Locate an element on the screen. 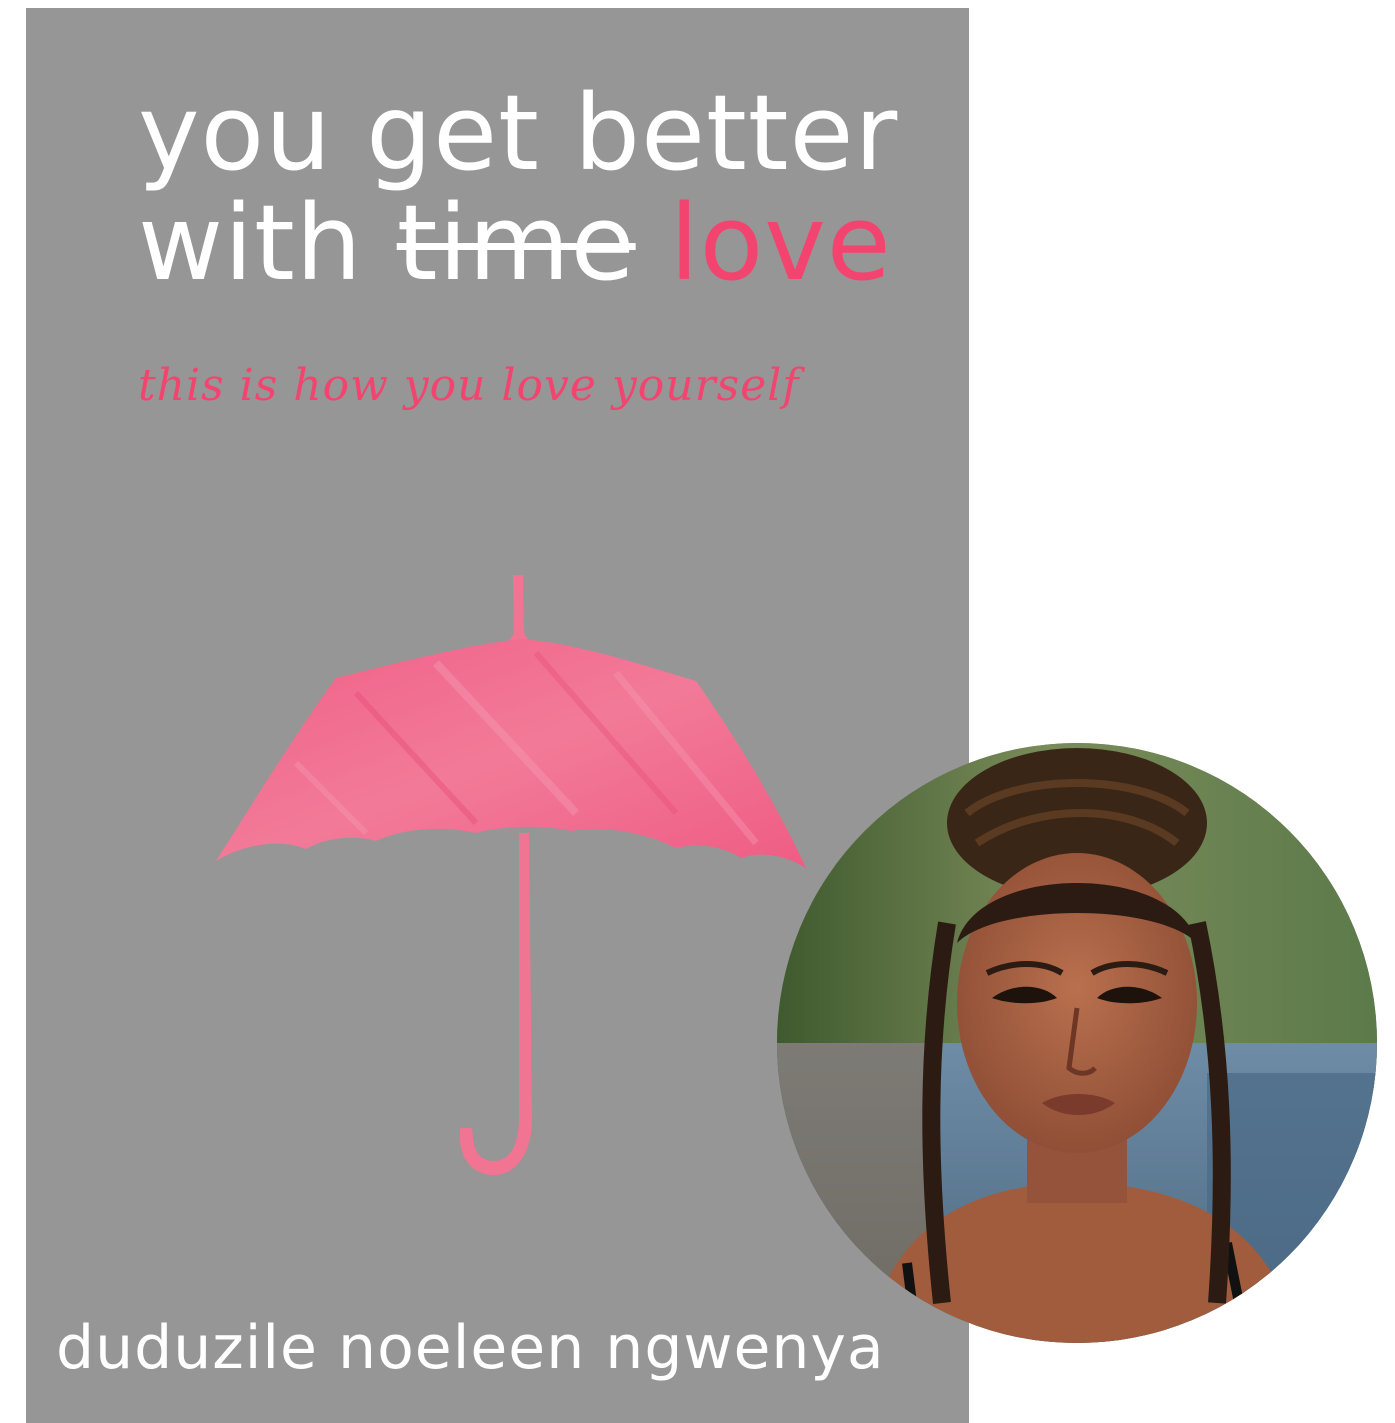  book-subtitle: this is how you love yourself is located at coordinates (469, 385).